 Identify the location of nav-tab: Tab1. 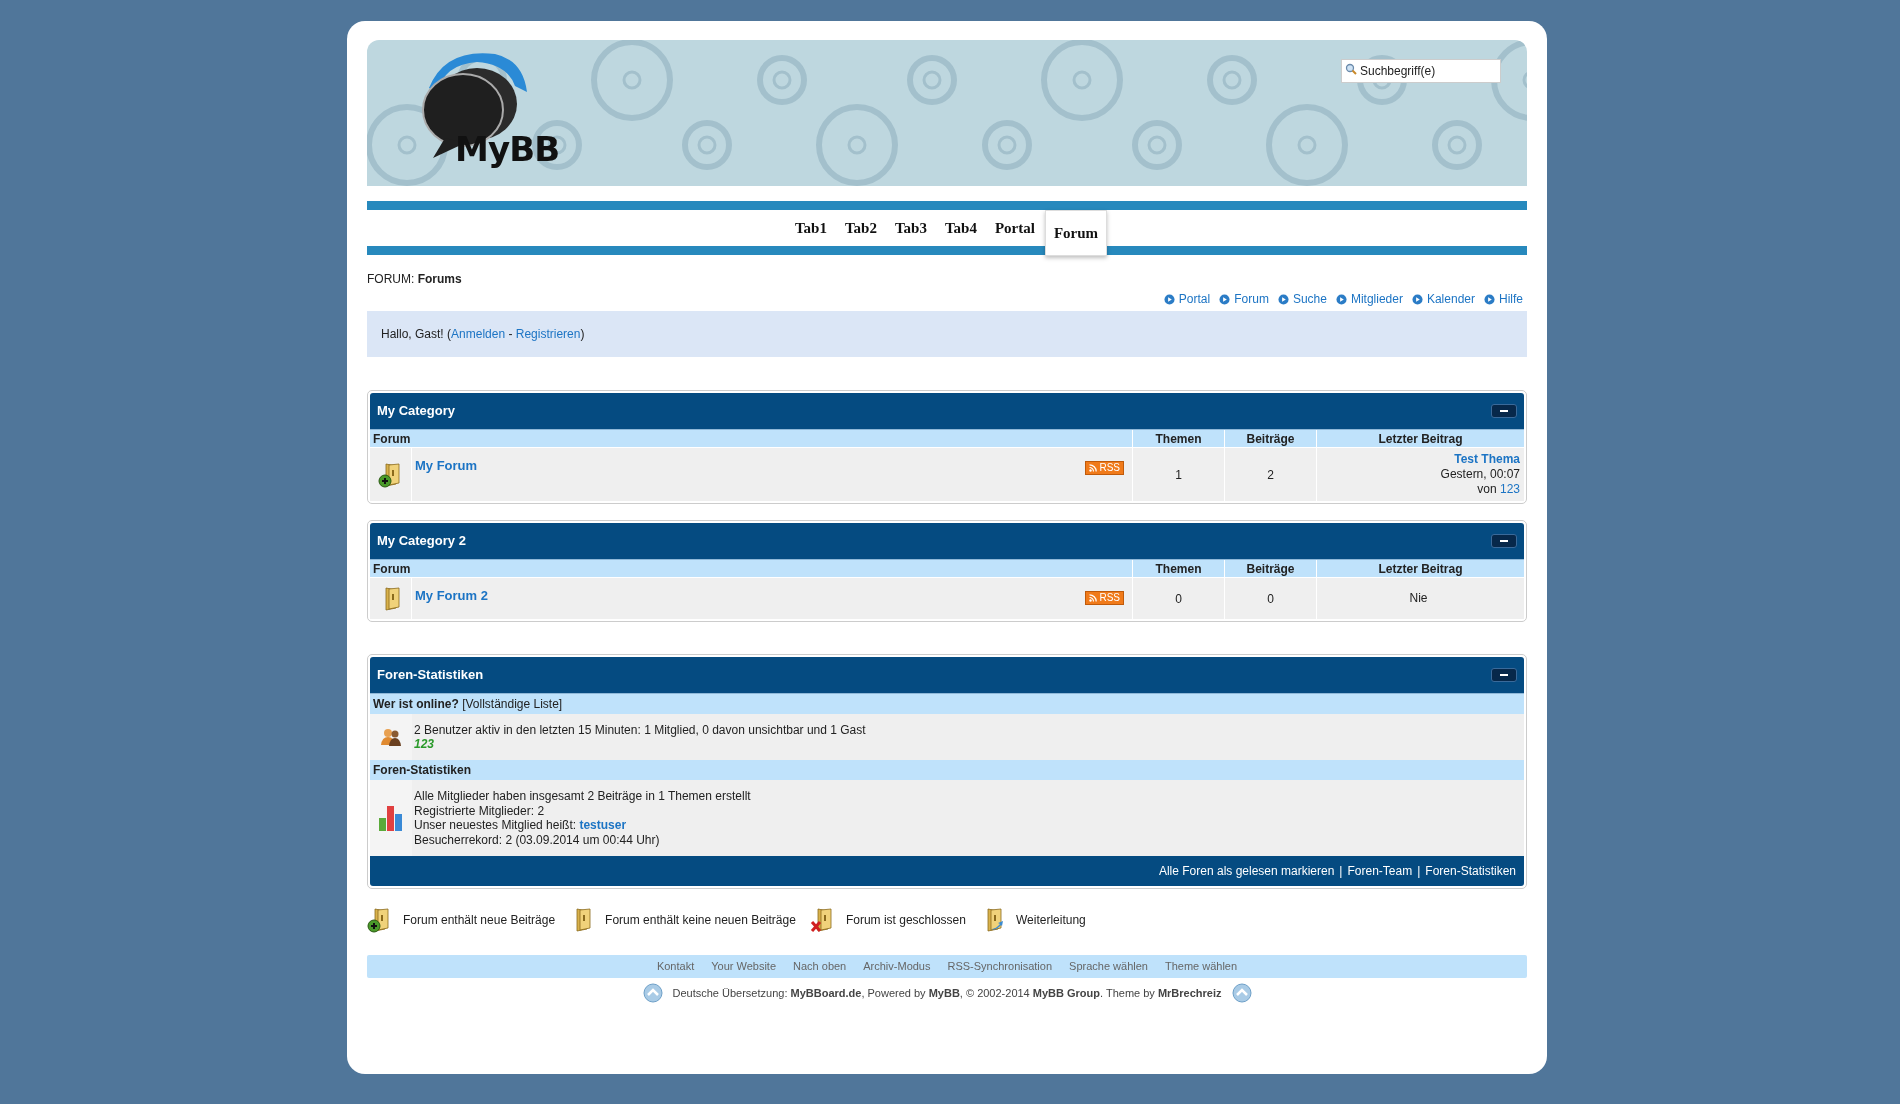
(810, 228).